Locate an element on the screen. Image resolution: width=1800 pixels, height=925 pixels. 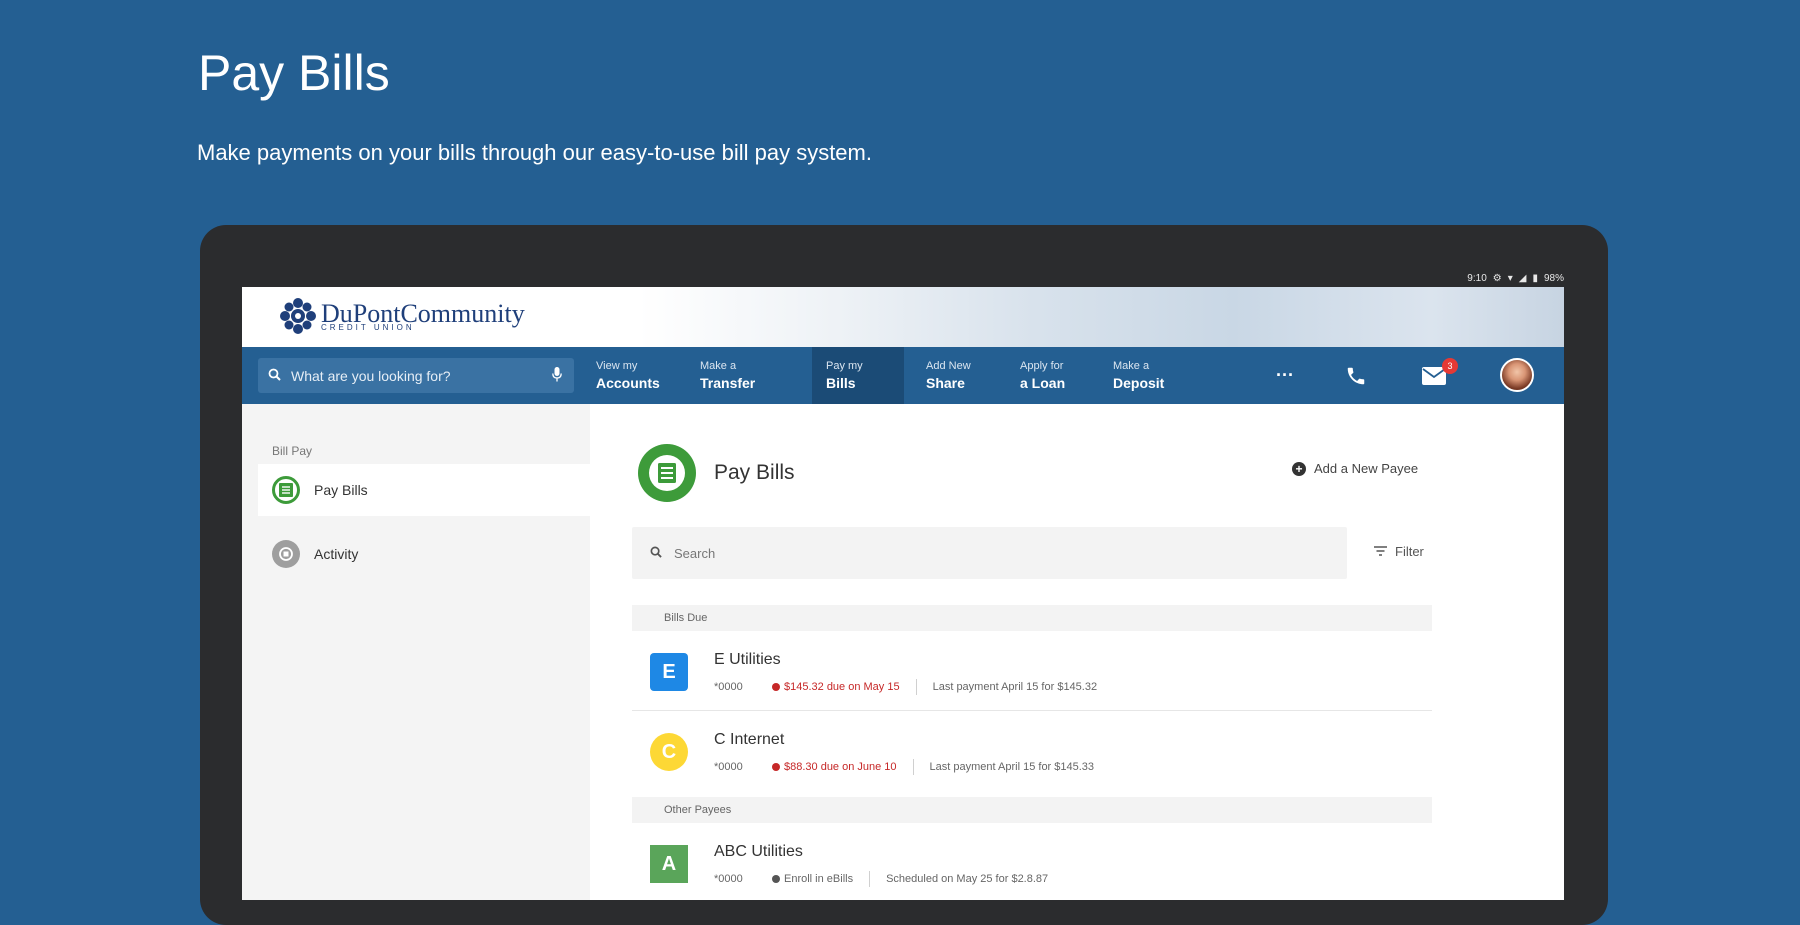
scheduled-payment: Scheduled on May 25 for $2.8.87 is located at coordinates (967, 879).